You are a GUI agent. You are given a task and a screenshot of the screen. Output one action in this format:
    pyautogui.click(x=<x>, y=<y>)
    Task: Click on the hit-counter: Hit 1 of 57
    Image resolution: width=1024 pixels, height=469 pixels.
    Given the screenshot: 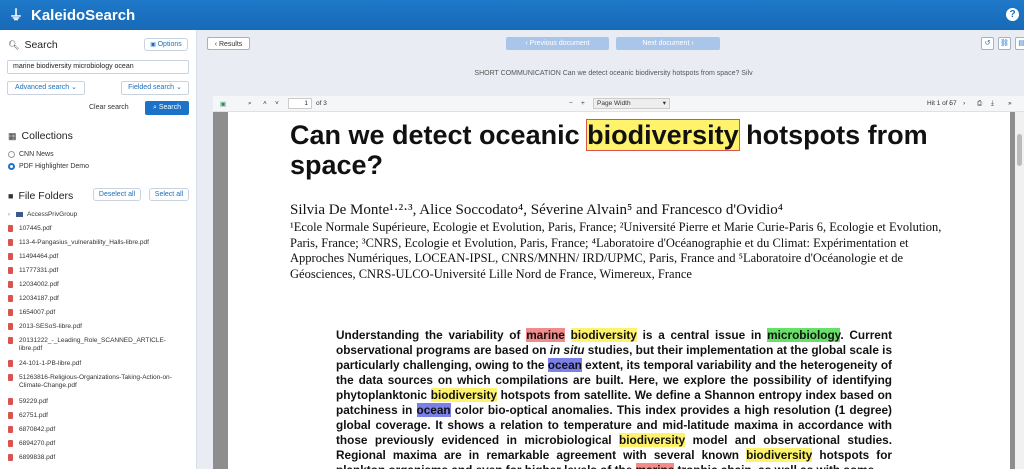 What is the action you would take?
    pyautogui.click(x=942, y=103)
    